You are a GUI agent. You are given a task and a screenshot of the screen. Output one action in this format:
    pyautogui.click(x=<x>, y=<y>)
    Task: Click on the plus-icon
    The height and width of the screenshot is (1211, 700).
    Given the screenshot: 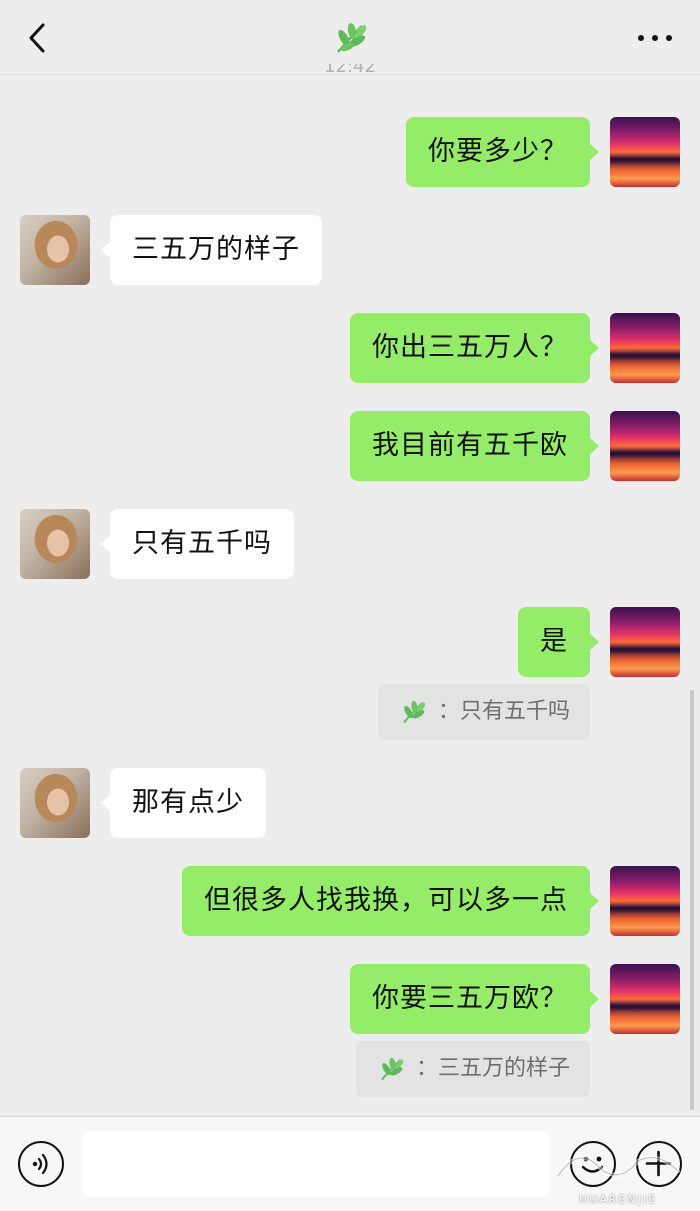 What is the action you would take?
    pyautogui.click(x=658, y=1163)
    